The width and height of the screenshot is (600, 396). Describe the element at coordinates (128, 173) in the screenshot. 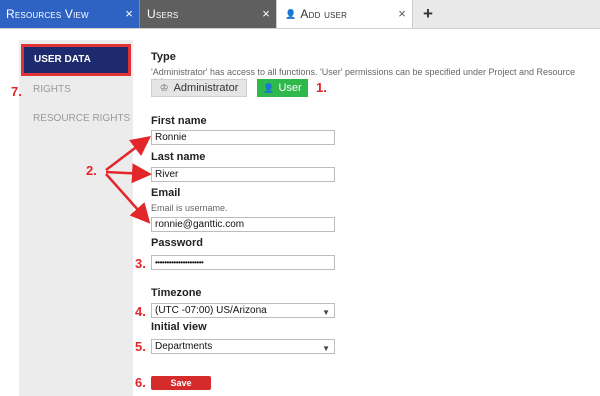

I see `arrow-to-last-name` at that location.